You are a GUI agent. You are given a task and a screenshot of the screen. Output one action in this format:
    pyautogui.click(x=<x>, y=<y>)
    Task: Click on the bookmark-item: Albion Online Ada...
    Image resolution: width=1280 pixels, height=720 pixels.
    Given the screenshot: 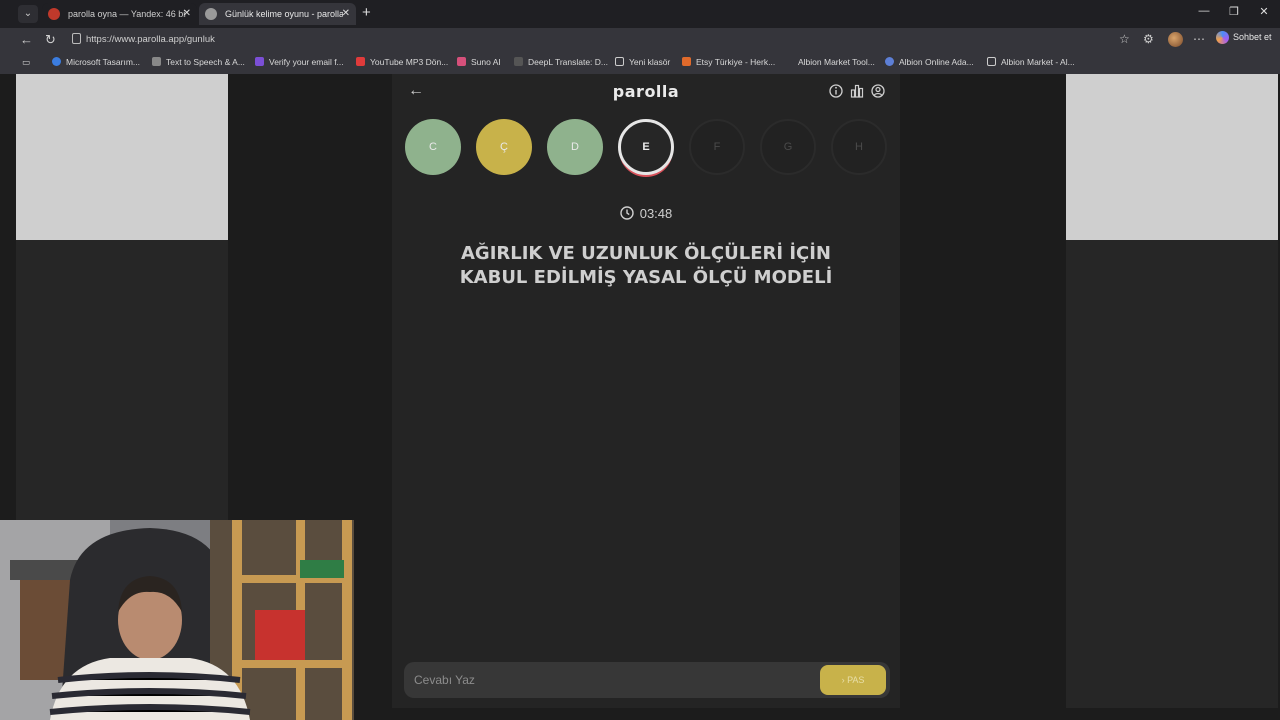 What is the action you would take?
    pyautogui.click(x=929, y=62)
    